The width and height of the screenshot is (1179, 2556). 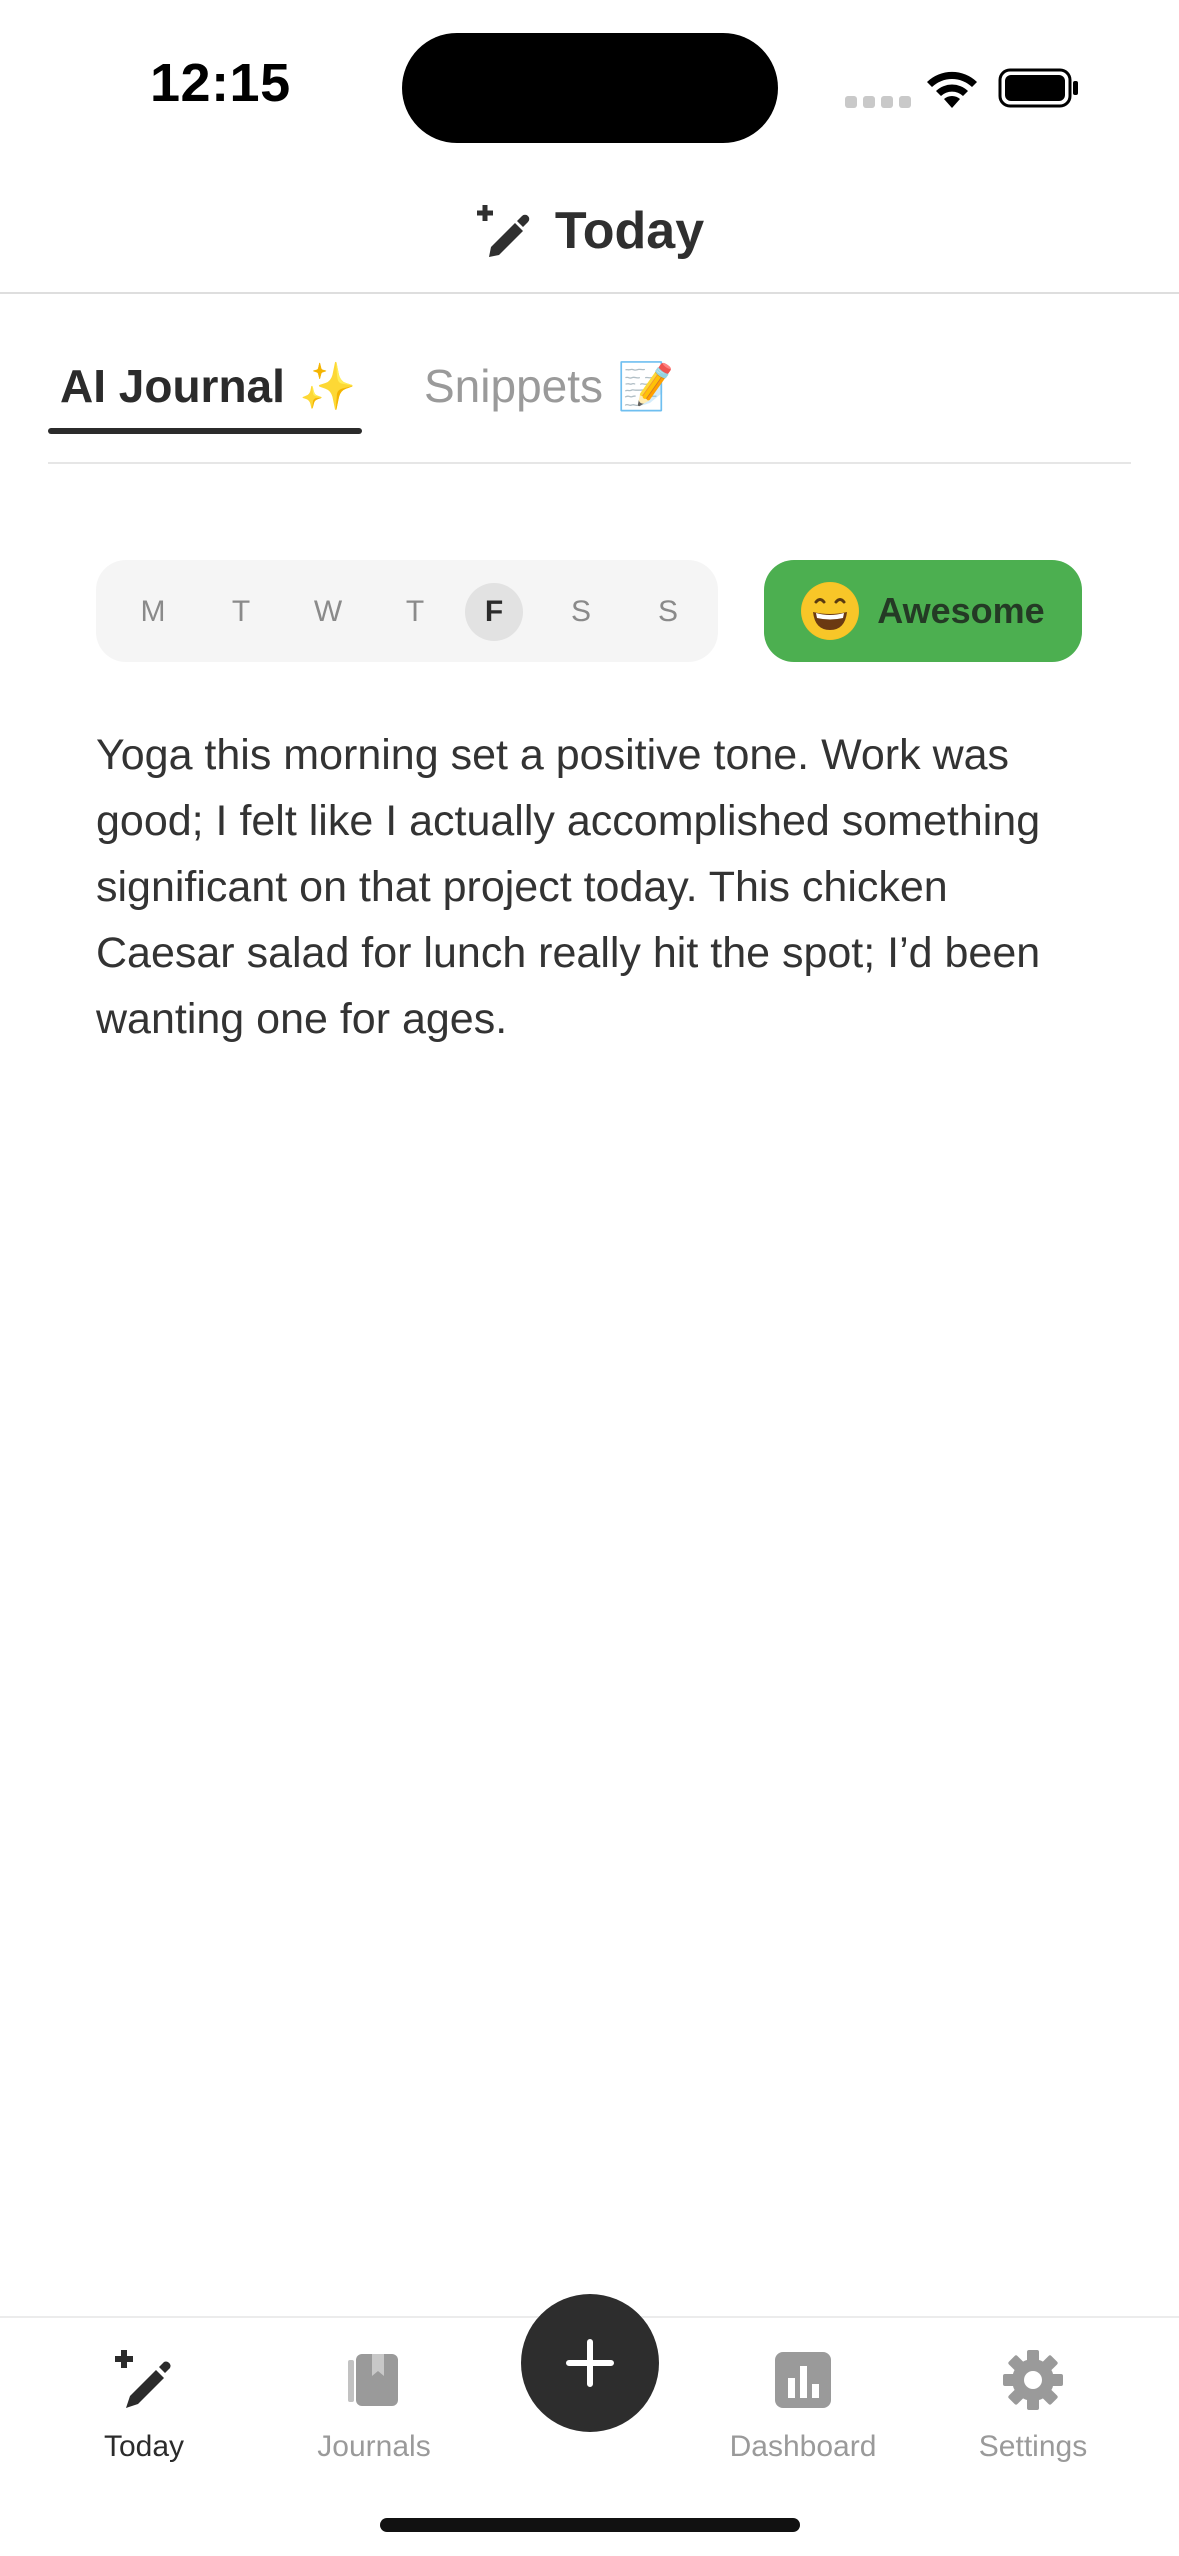 I want to click on day-wednesday: W, so click(x=328, y=612).